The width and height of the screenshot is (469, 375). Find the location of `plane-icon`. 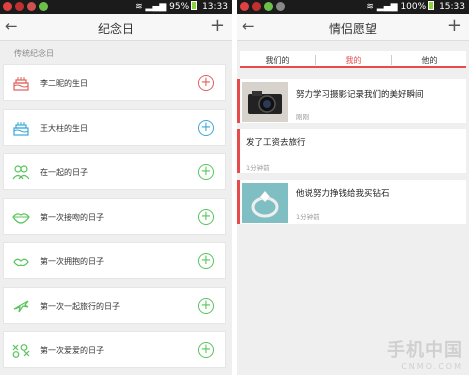

plane-icon is located at coordinates (21, 306).